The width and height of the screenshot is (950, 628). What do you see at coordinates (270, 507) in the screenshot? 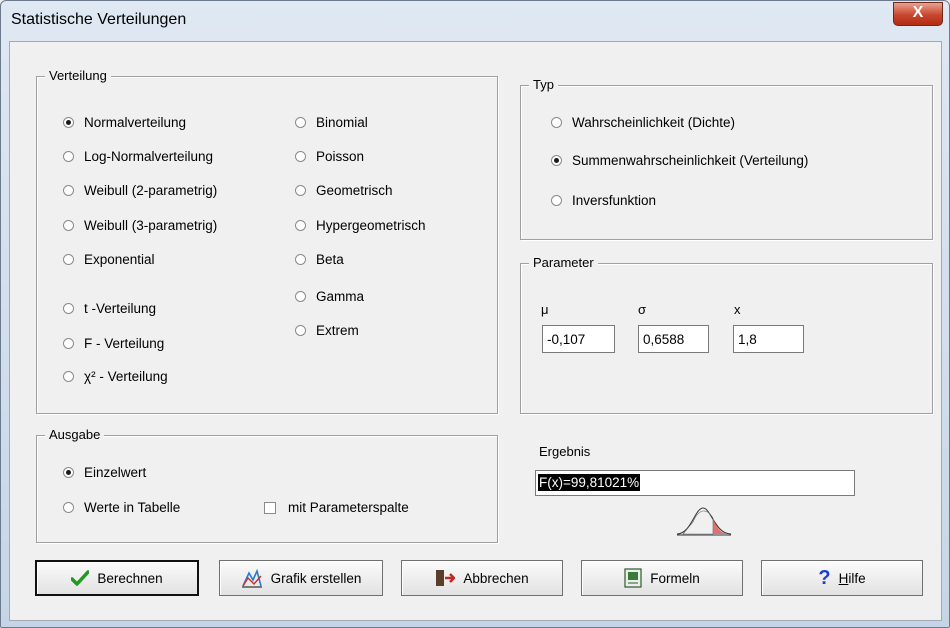
I see `checkbox-icon` at bounding box center [270, 507].